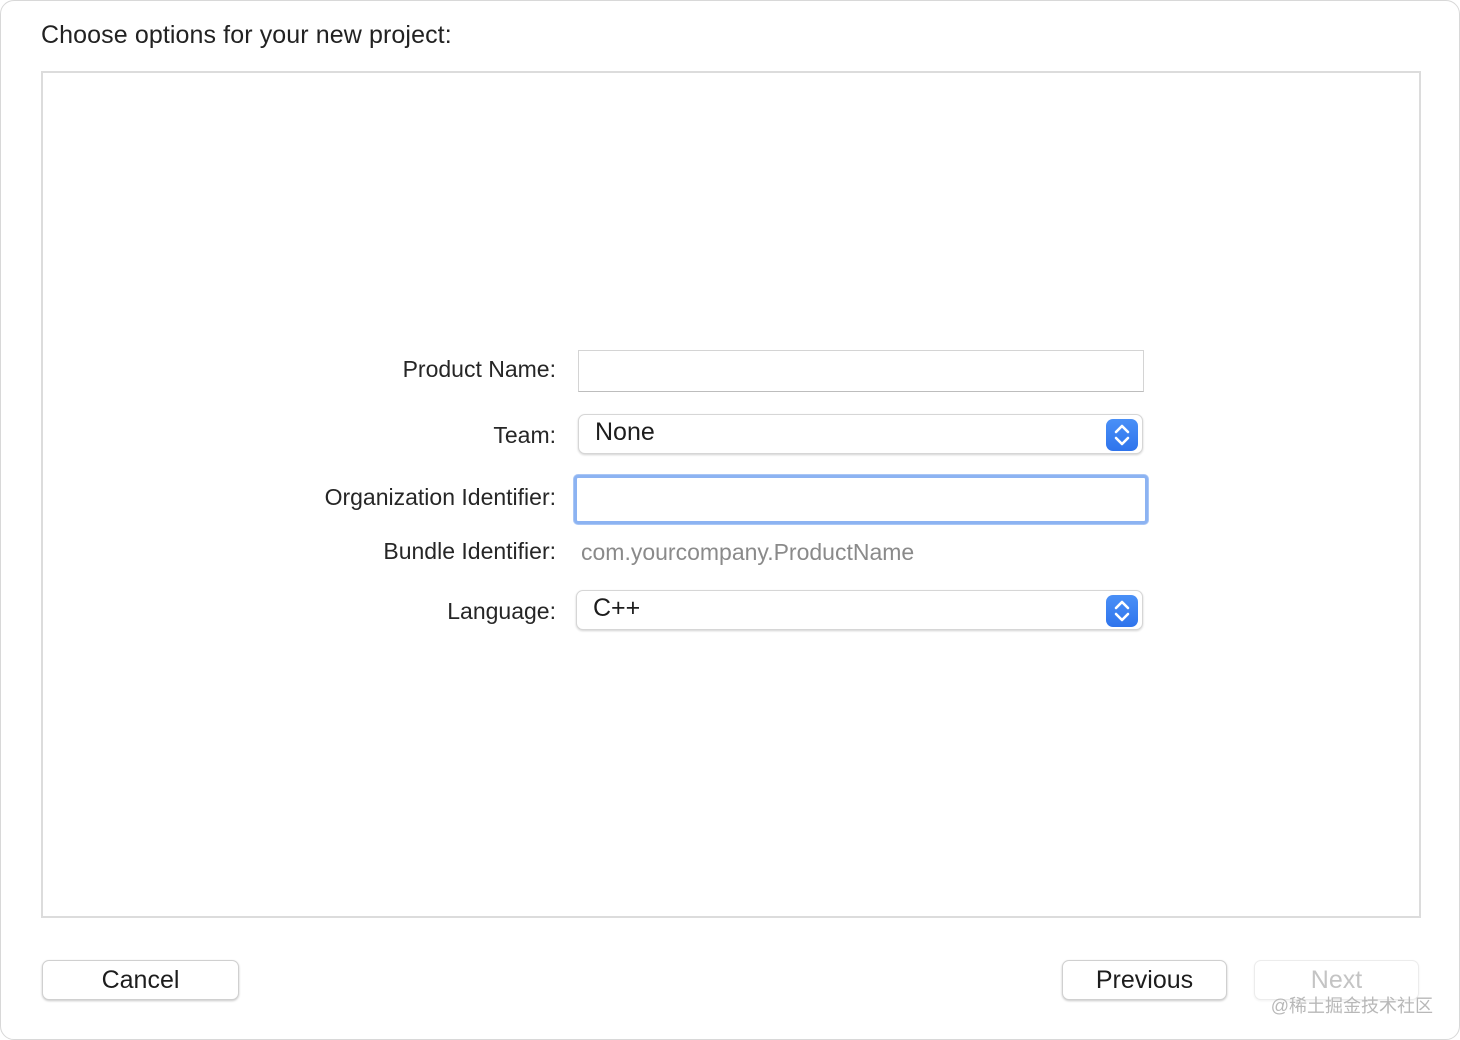 This screenshot has width=1460, height=1040. What do you see at coordinates (860, 434) in the screenshot?
I see `team-popup-button: None` at bounding box center [860, 434].